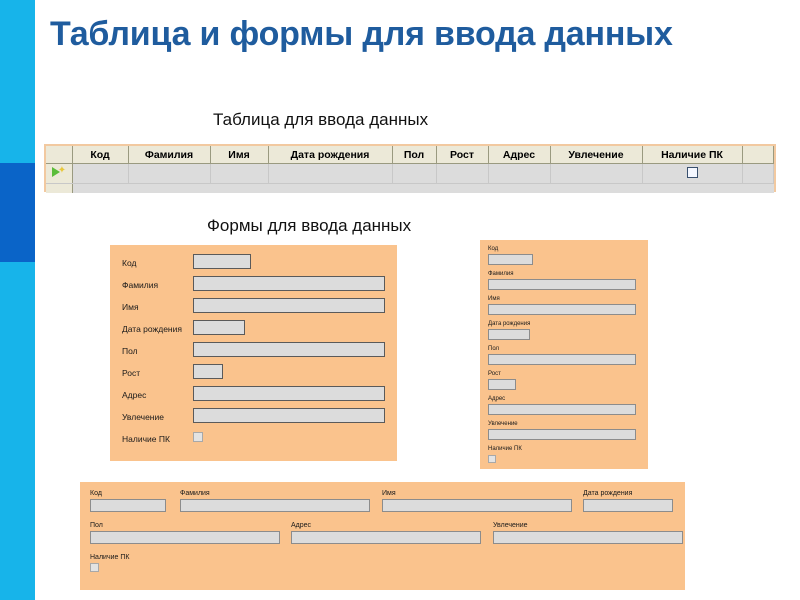 The image size is (800, 600). Describe the element at coordinates (596, 155) in the screenshot. I see `datasheet-column-header-7: Увлечение` at that location.